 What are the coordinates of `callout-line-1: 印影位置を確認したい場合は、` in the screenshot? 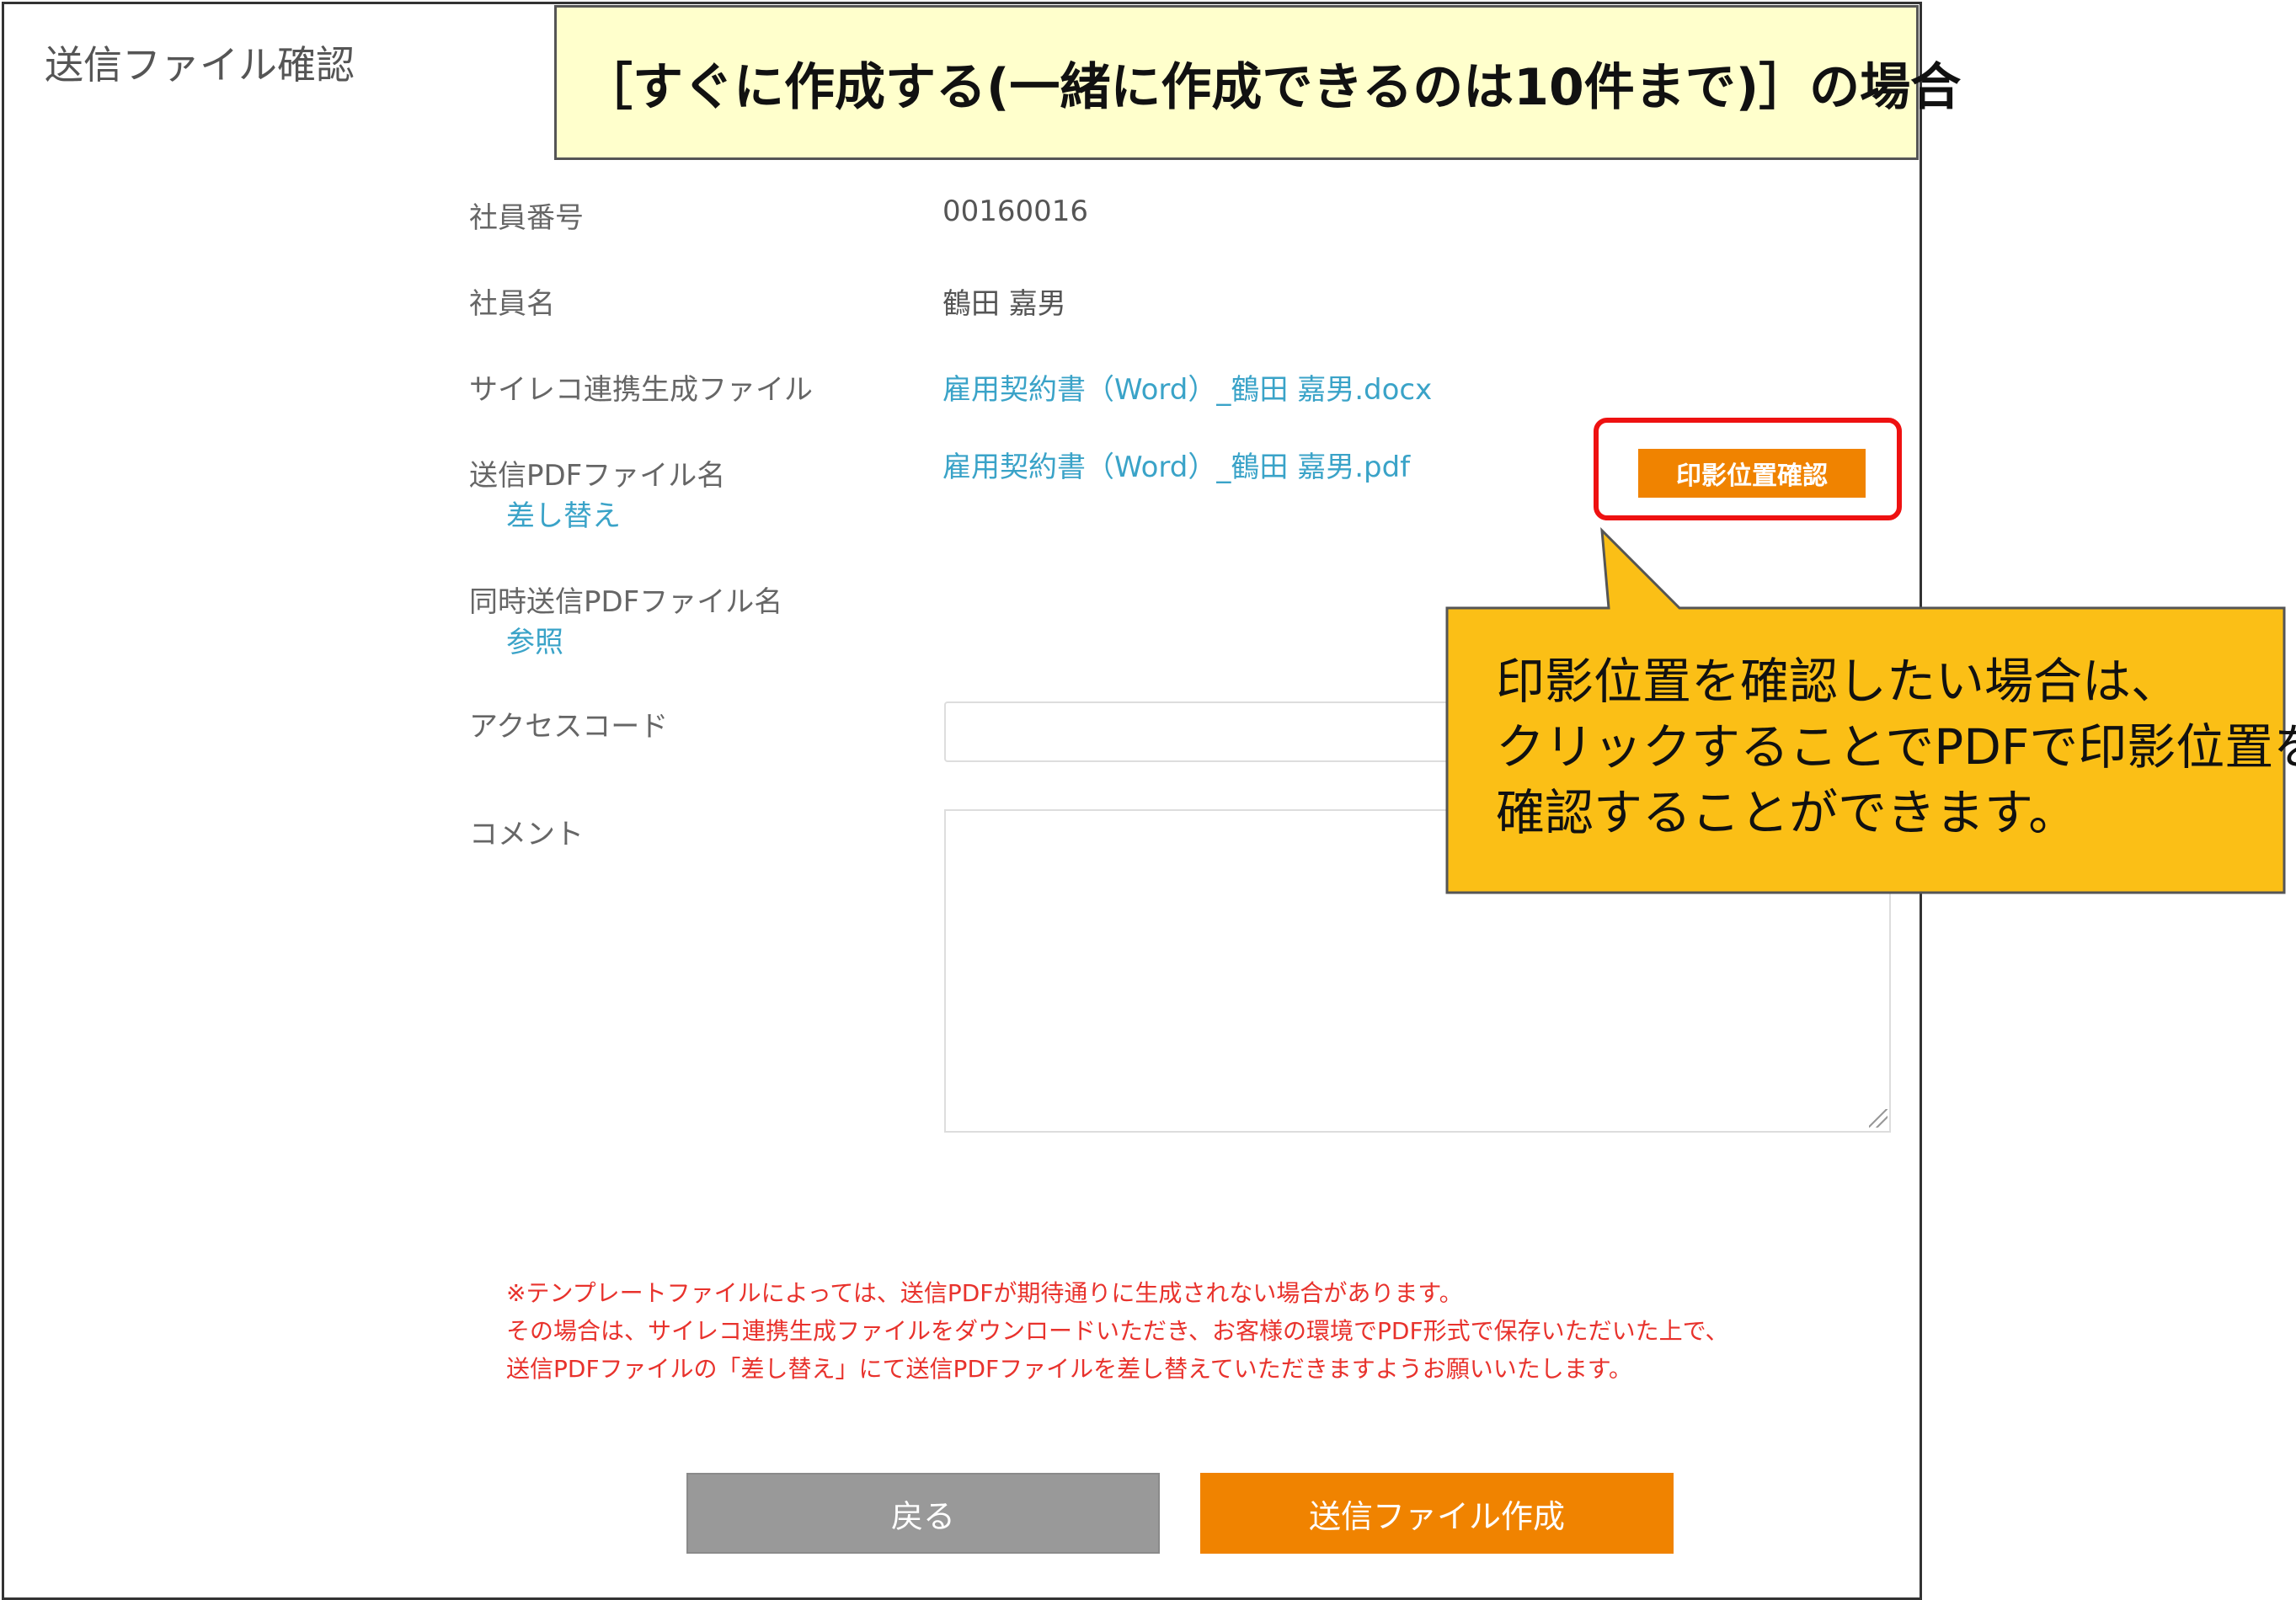 It's located at (1838, 681).